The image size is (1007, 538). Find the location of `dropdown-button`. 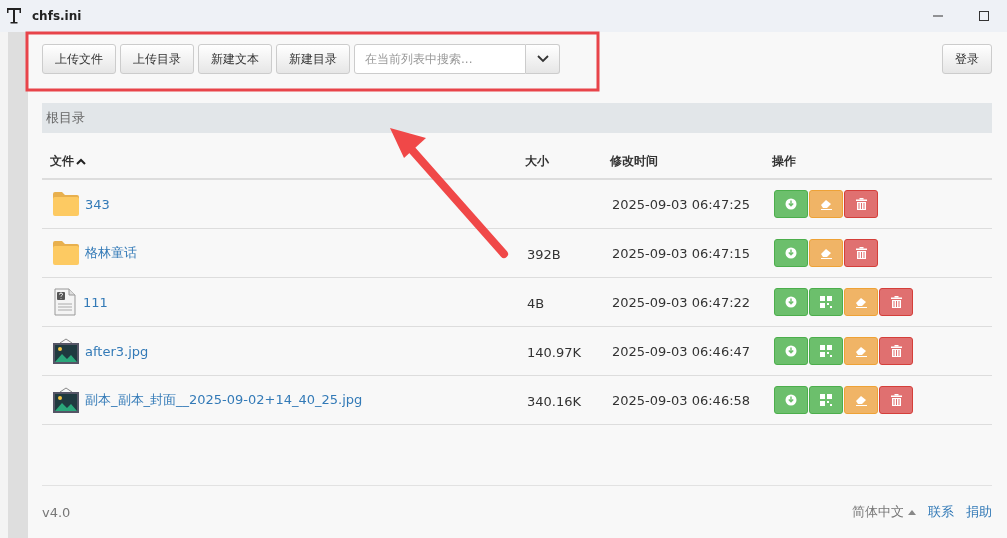

dropdown-button is located at coordinates (543, 59).